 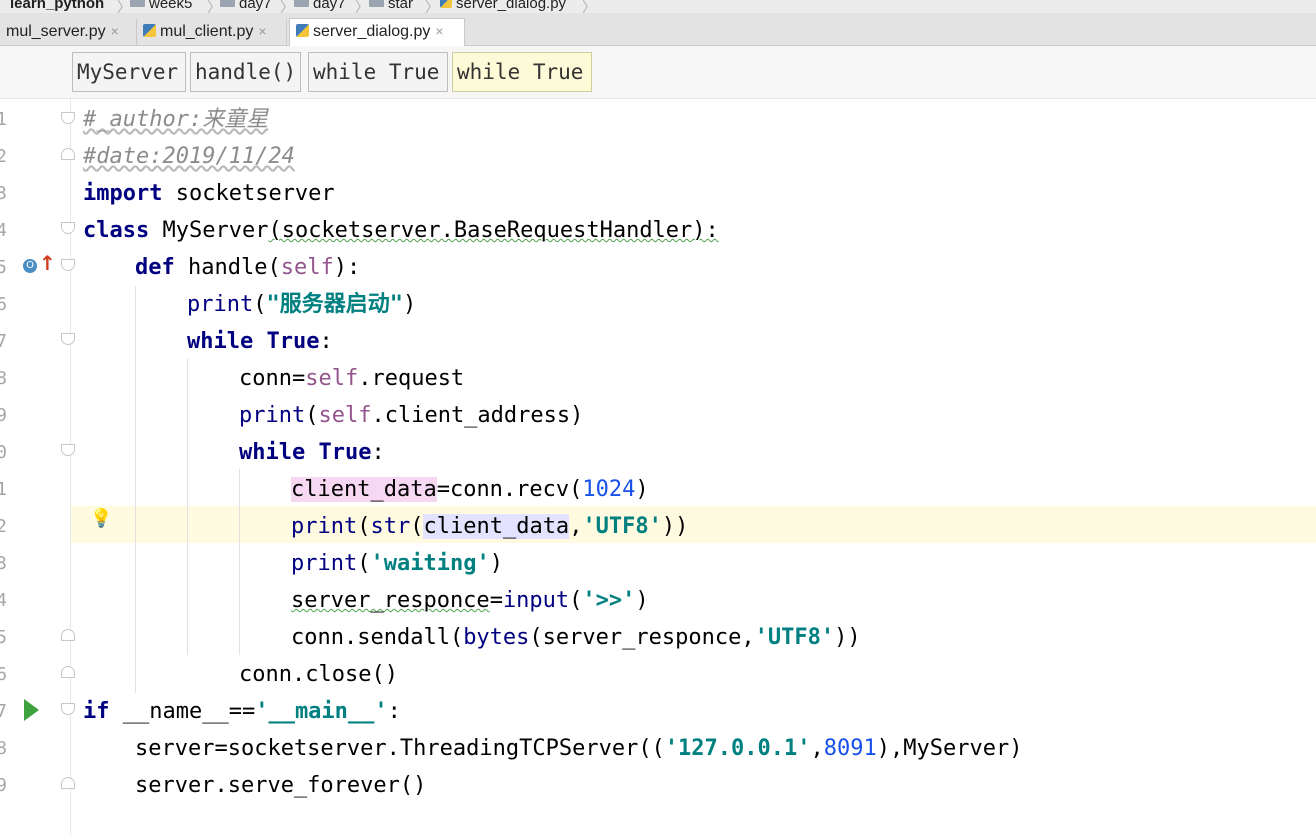 I want to click on code-text: conn.close(), so click(x=318, y=674).